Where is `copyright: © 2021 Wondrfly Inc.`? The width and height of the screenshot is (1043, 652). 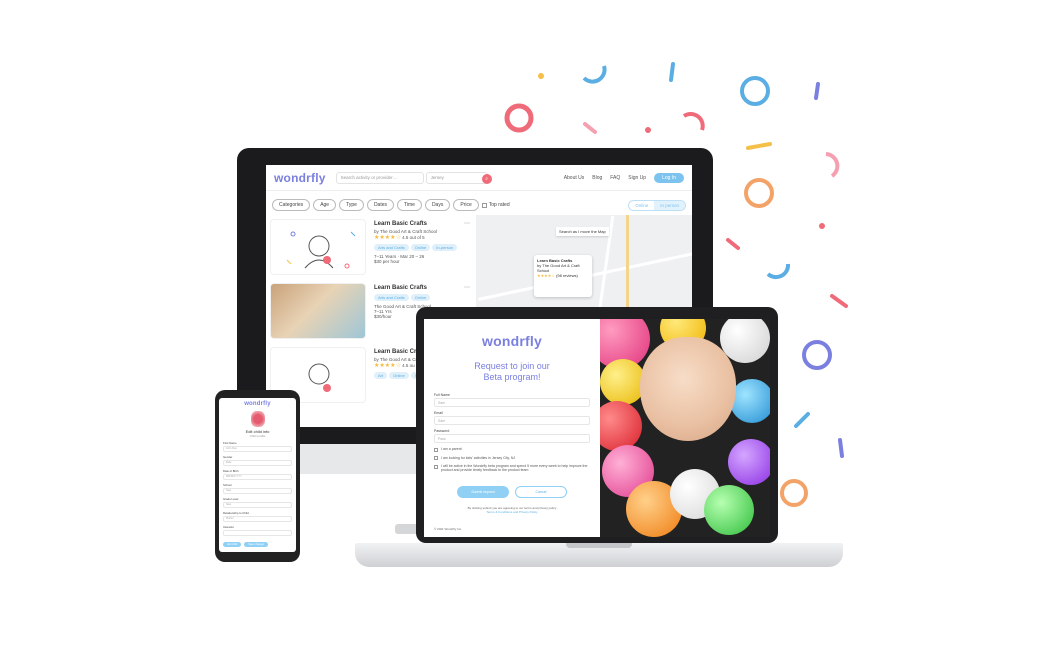
copyright: © 2021 Wondrfly Inc. is located at coordinates (448, 529).